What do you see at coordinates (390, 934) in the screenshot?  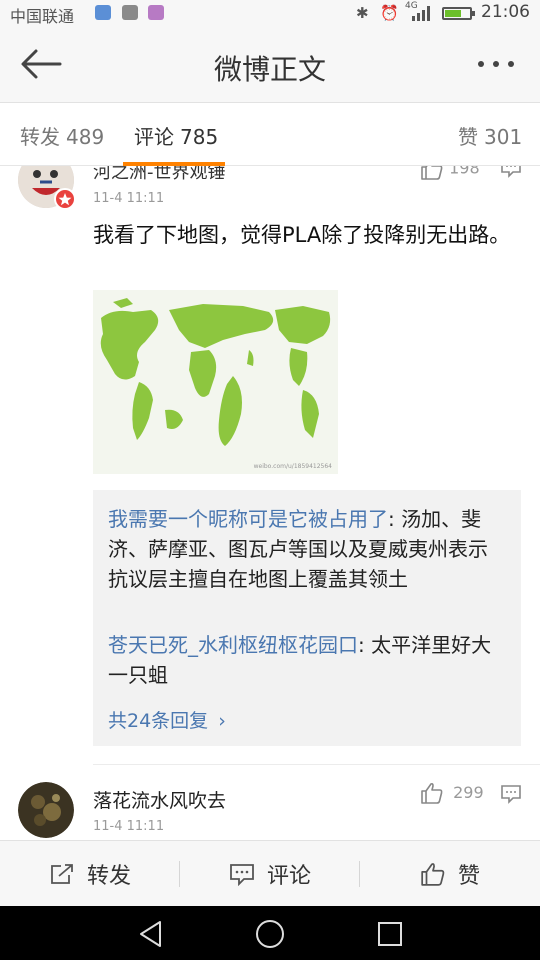 I see `nav-recents-icon` at bounding box center [390, 934].